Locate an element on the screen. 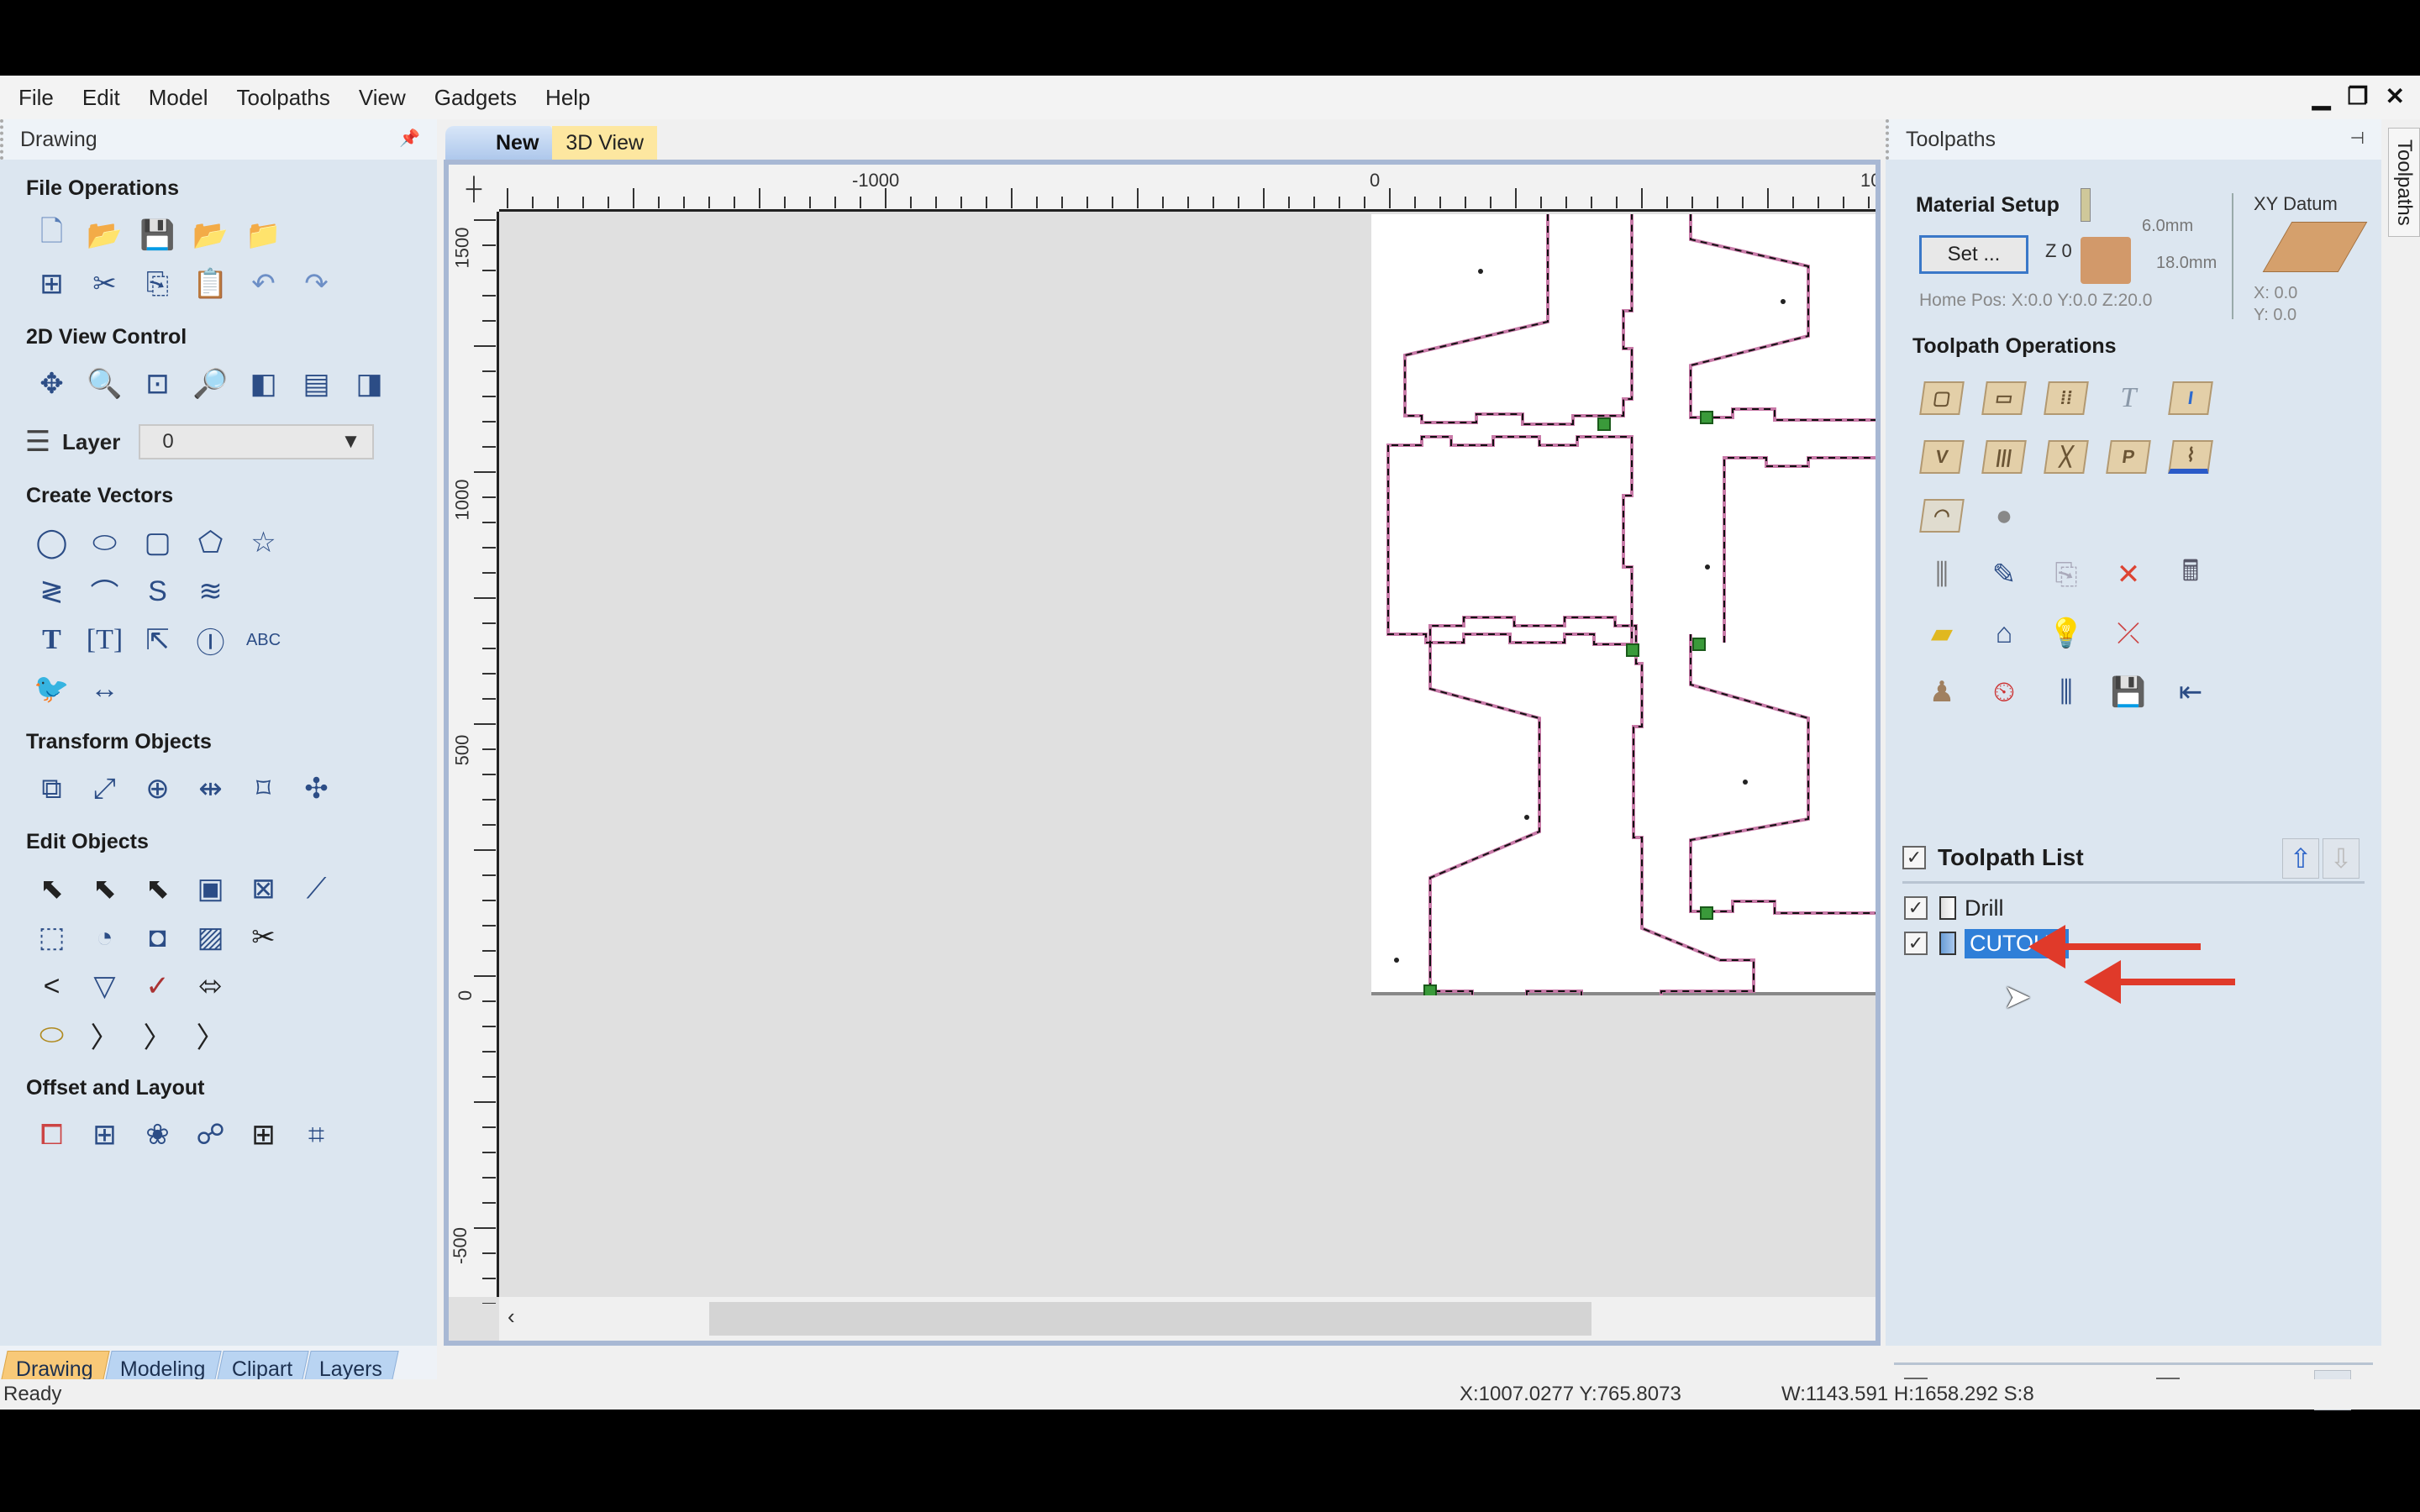  menu-help: Help is located at coordinates (567, 98).